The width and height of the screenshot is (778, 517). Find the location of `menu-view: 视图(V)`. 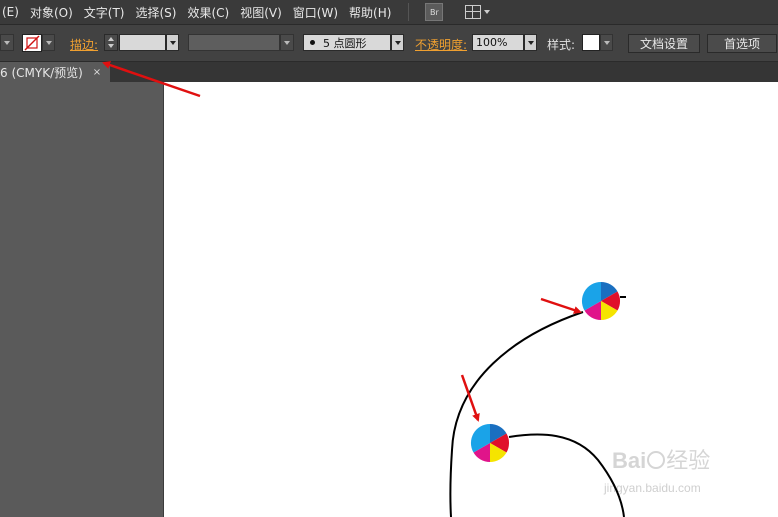

menu-view: 视图(V) is located at coordinates (265, 12).